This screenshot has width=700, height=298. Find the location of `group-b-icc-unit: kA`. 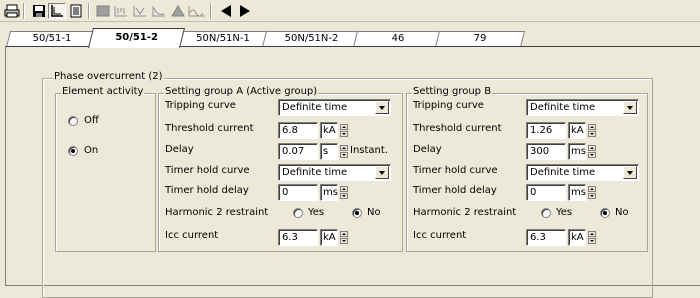

group-b-icc-unit: kA is located at coordinates (577, 237).